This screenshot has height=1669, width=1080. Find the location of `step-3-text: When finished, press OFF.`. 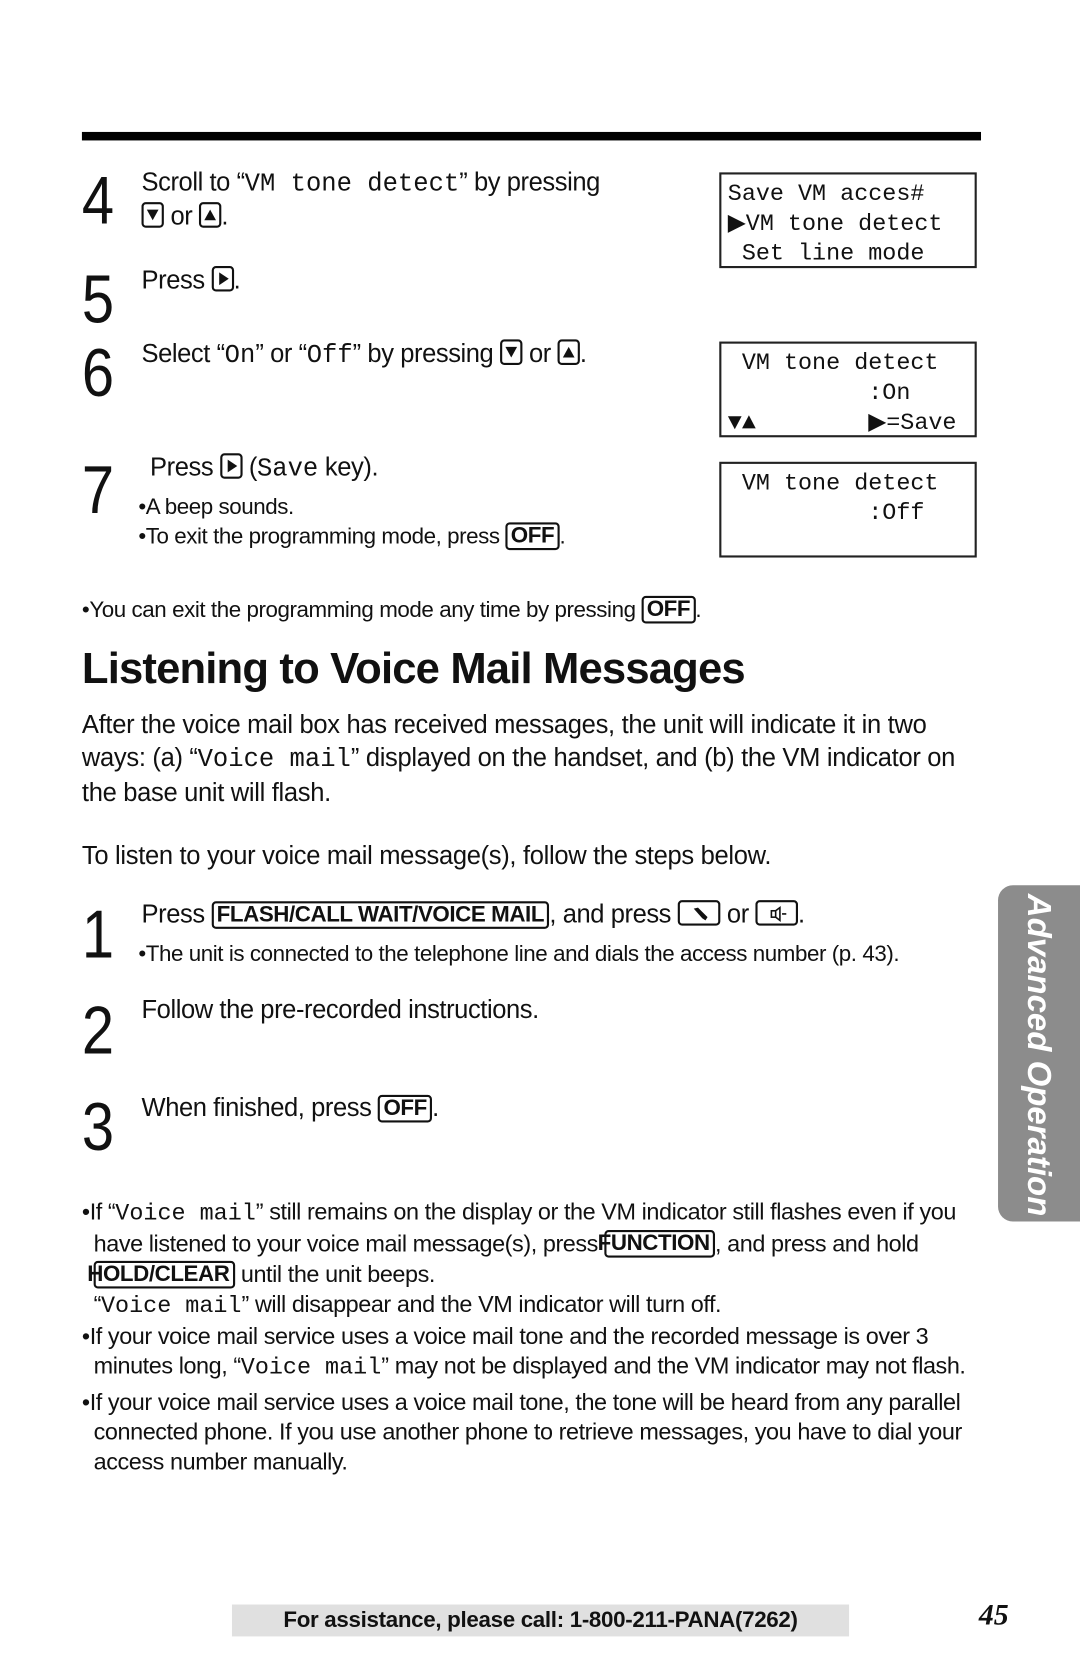

step-3-text: When finished, press OFF. is located at coordinates (290, 1109).